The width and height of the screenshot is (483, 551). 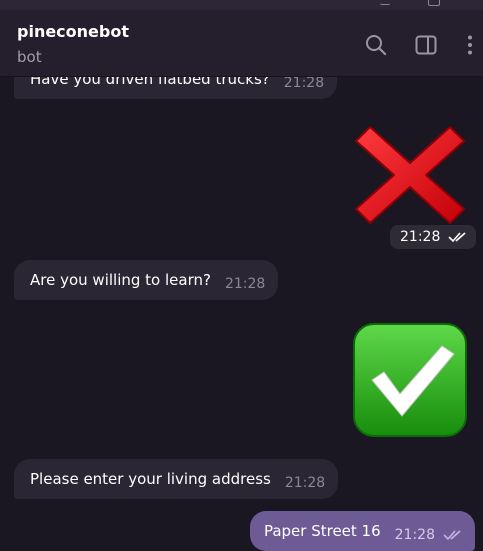 I want to click on incoming-message: Have you driven flatbed trucks? 21:28, so click(x=176, y=88).